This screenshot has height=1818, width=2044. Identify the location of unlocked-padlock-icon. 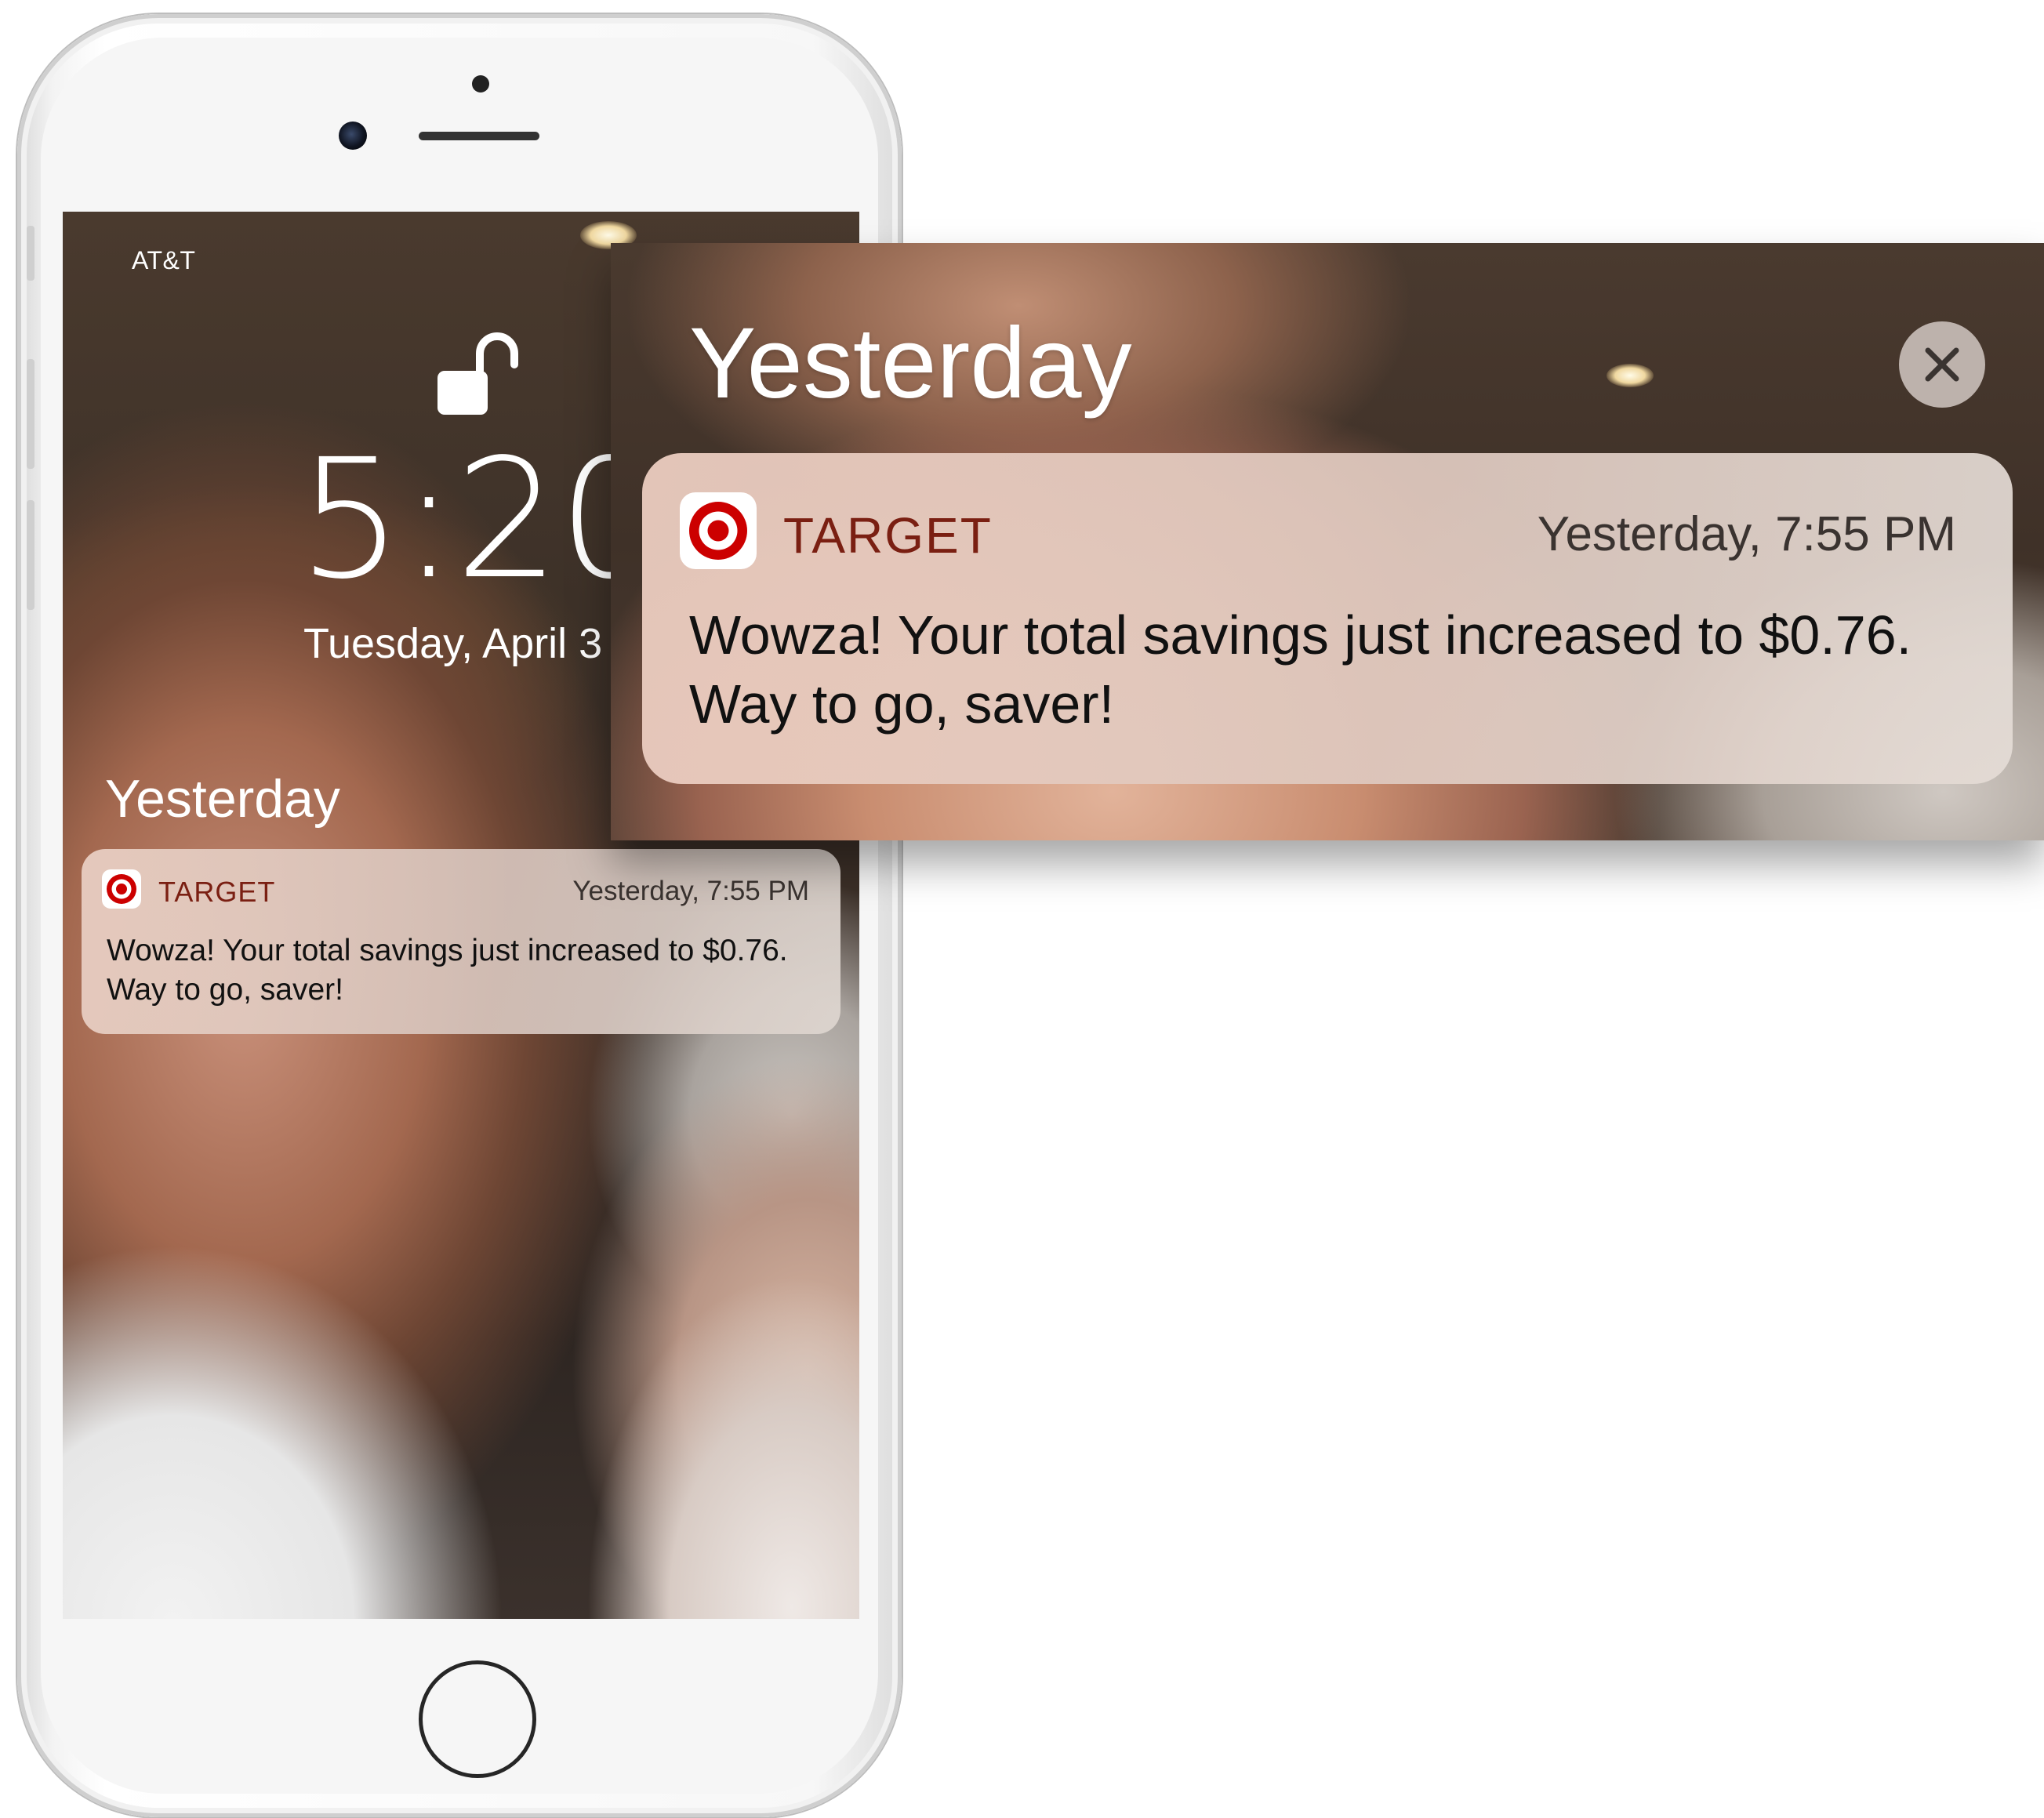
(477, 373).